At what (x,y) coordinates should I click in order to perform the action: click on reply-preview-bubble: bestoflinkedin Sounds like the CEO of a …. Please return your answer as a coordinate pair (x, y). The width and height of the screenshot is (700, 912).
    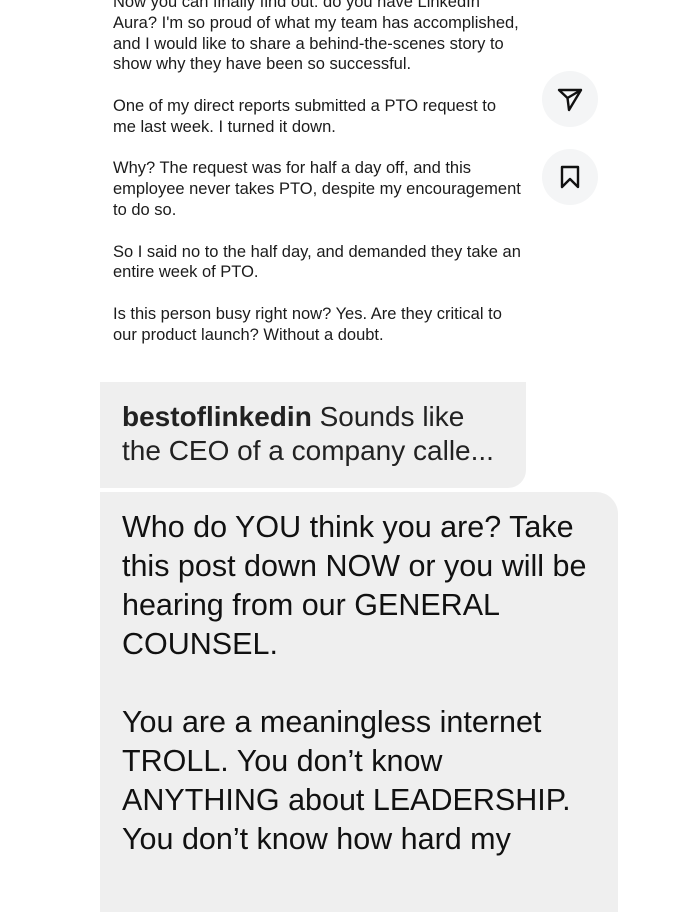
    Looking at the image, I should click on (313, 435).